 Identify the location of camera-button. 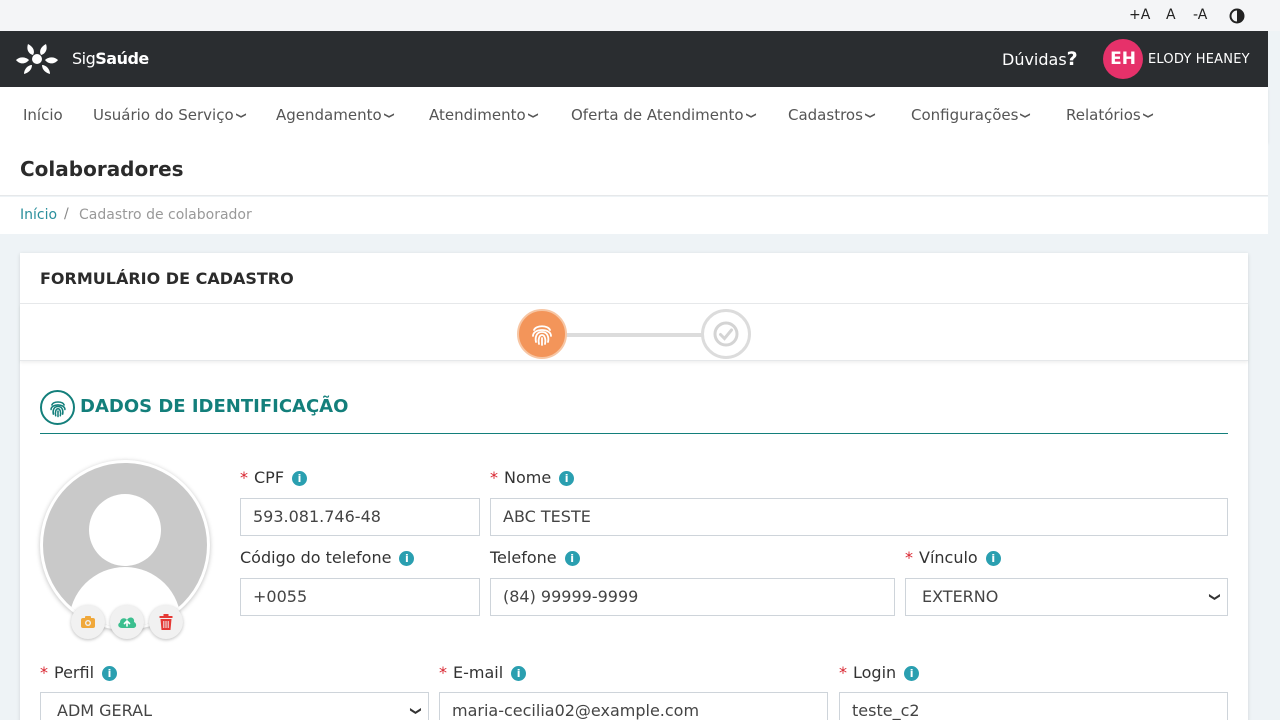
(88, 622).